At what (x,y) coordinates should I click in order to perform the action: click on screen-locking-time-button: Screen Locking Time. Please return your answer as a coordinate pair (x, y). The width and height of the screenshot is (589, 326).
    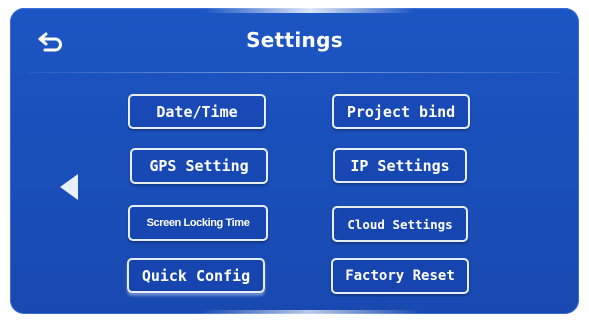
    Looking at the image, I should click on (198, 223).